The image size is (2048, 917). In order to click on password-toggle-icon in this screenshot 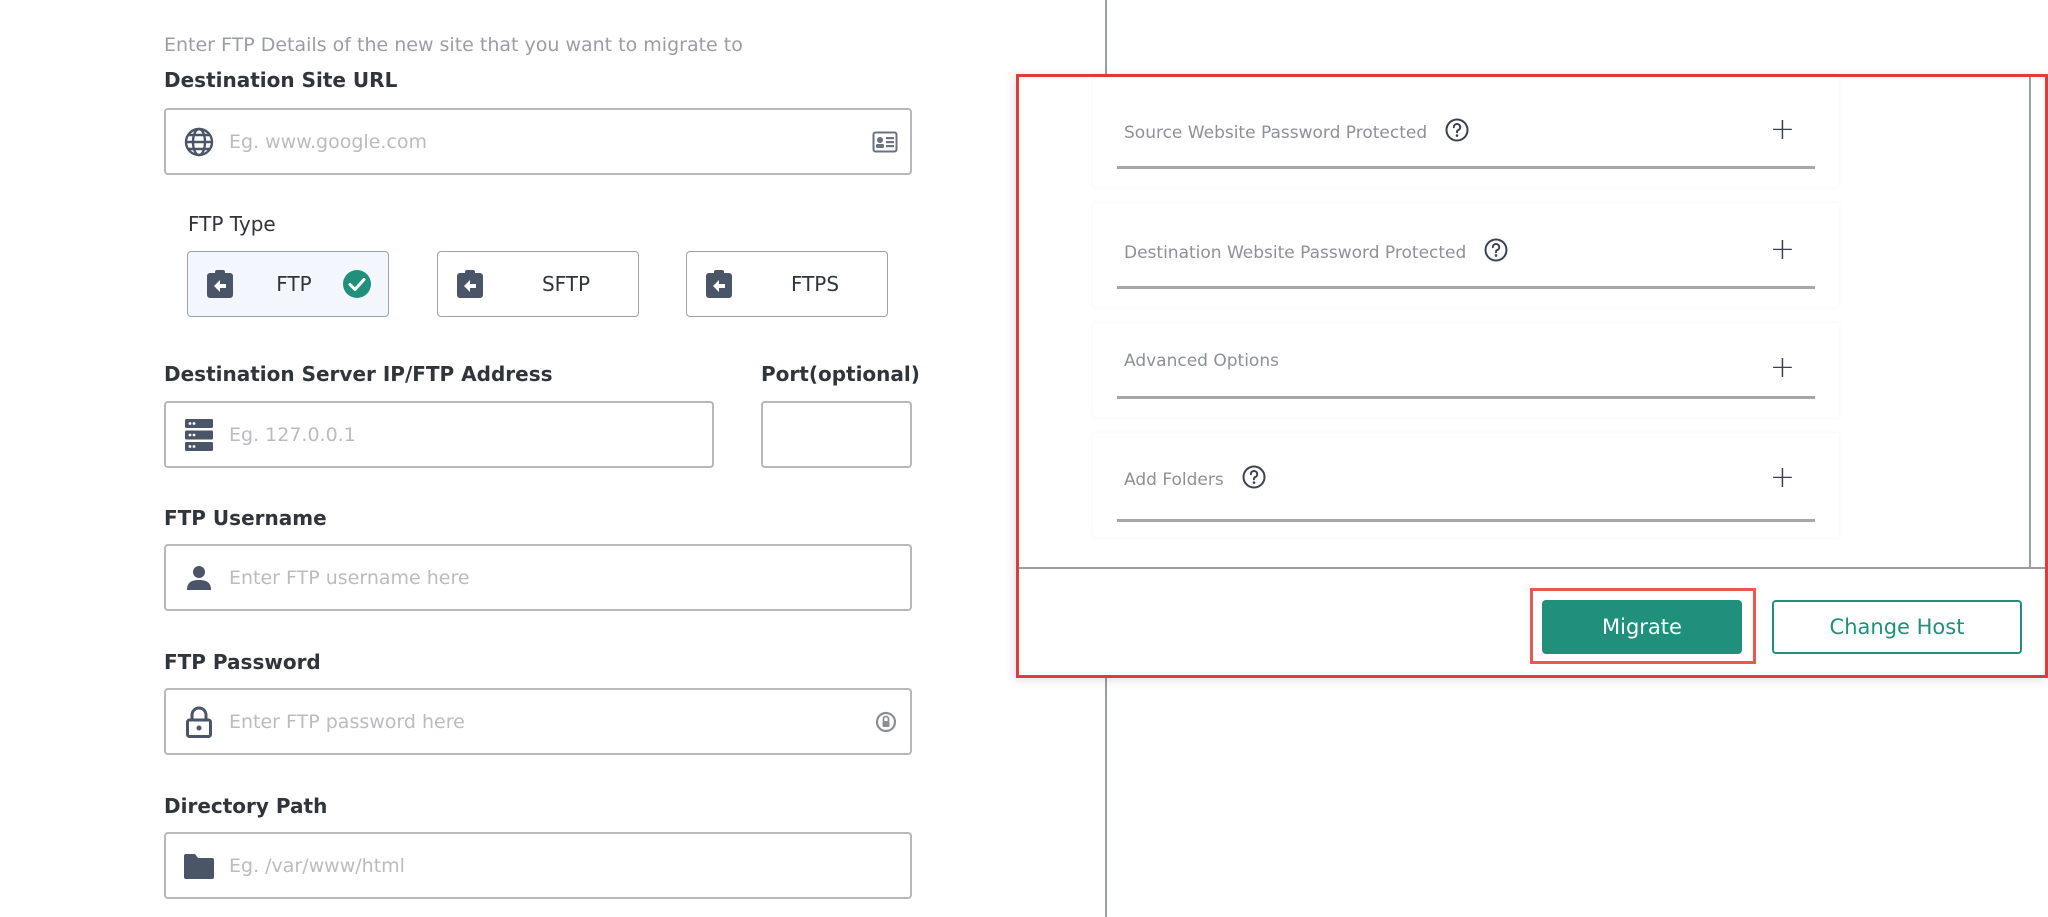, I will do `click(886, 722)`.